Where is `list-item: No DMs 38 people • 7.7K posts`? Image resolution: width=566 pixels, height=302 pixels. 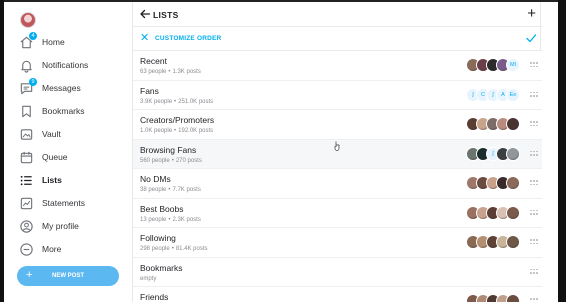
list-item: No DMs 38 people • 7.7K posts is located at coordinates (337, 184).